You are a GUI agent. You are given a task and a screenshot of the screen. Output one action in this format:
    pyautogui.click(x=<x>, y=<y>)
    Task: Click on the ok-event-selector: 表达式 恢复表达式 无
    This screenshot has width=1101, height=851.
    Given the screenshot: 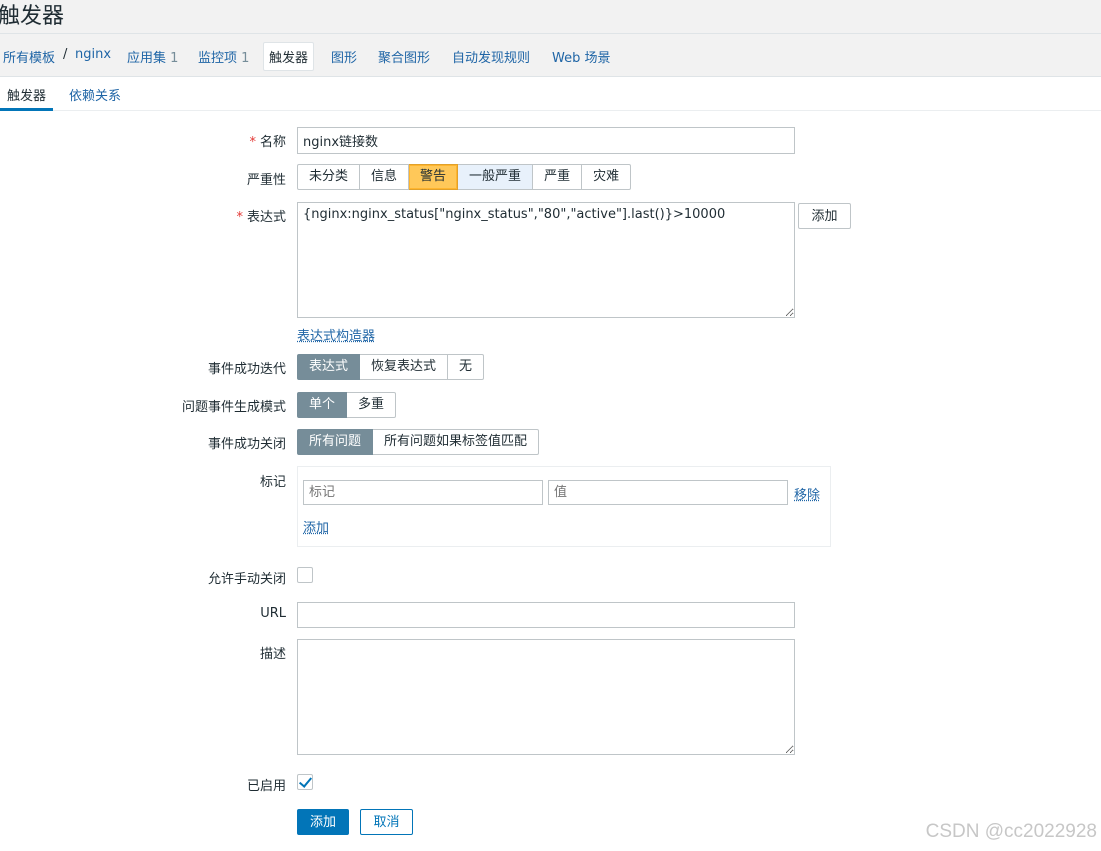 What is the action you would take?
    pyautogui.click(x=391, y=367)
    